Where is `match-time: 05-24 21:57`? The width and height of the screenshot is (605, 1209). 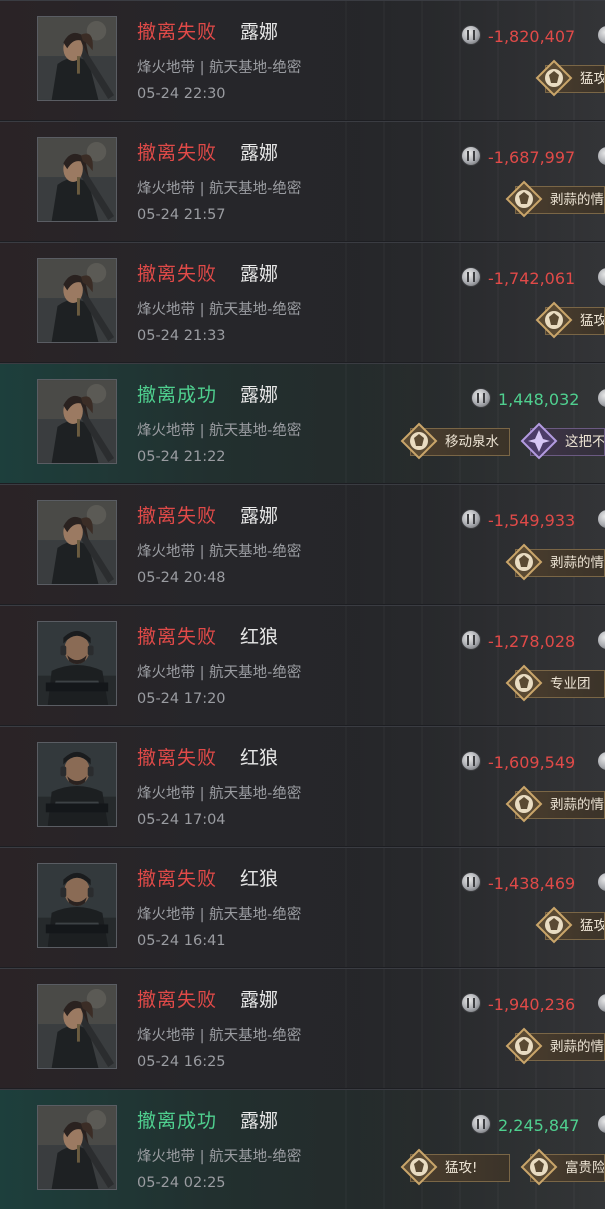
match-time: 05-24 21:57 is located at coordinates (181, 215).